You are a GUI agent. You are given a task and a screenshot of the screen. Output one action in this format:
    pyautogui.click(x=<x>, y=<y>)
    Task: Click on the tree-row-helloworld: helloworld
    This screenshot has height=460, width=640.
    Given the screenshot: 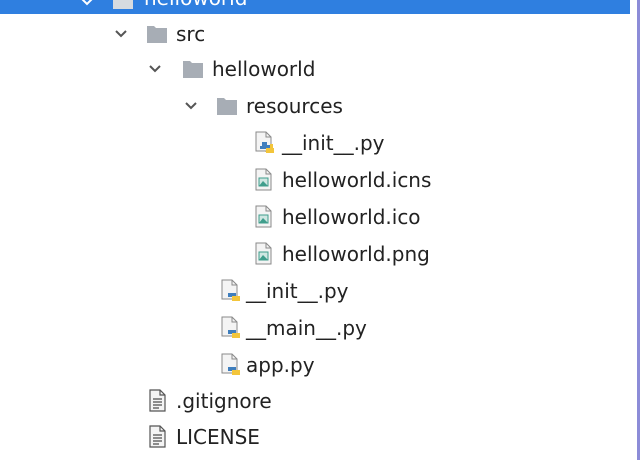 What is the action you would take?
    pyautogui.click(x=315, y=69)
    